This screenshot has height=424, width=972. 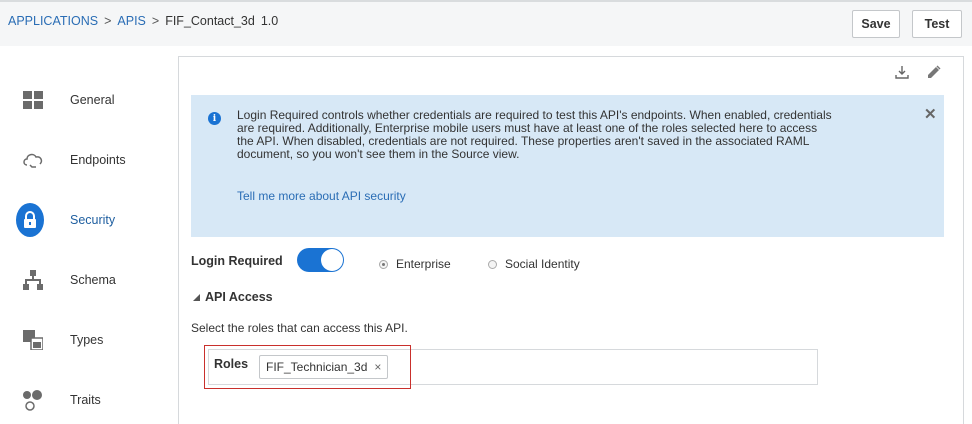 What do you see at coordinates (492, 264) in the screenshot?
I see `radio-dot` at bounding box center [492, 264].